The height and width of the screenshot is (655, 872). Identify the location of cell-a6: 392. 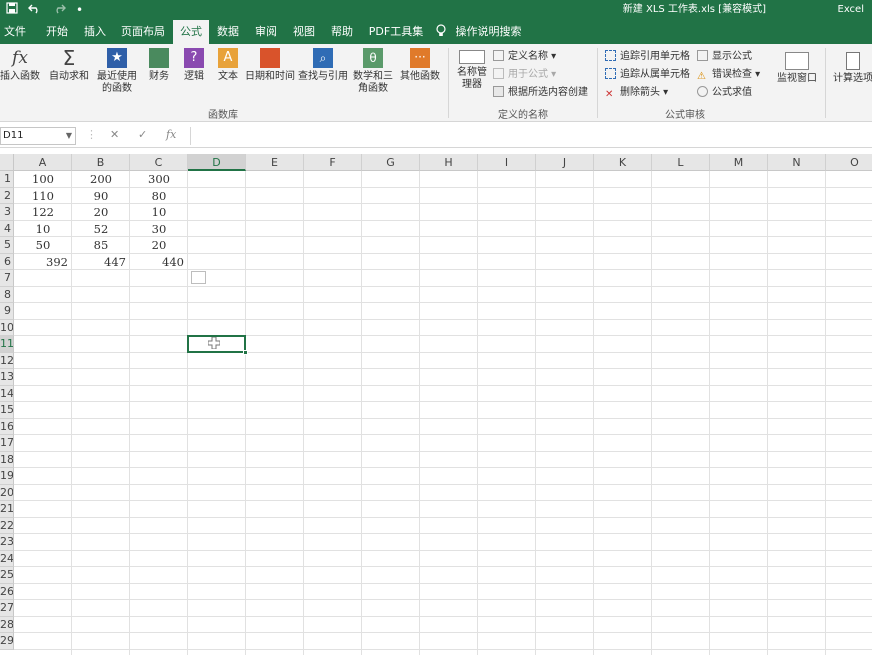
(43, 262).